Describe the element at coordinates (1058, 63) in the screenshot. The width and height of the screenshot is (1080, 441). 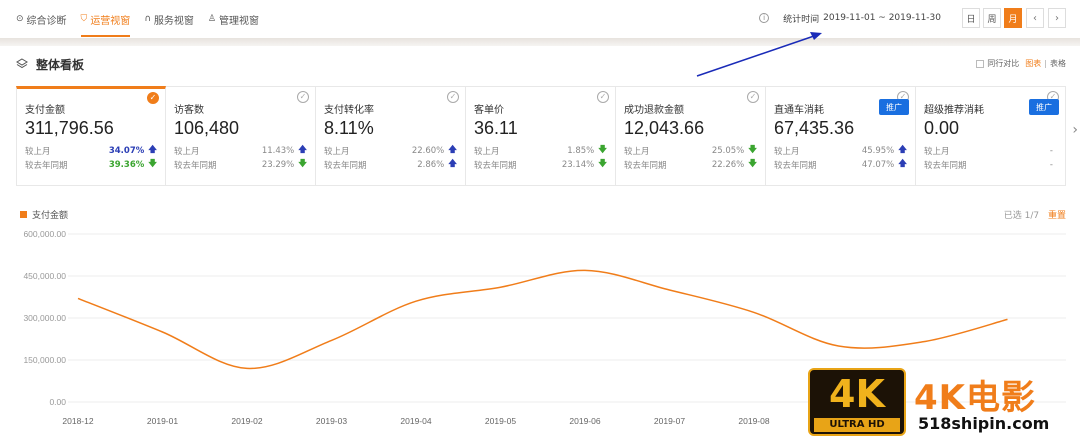
I see `view-table-link: 表格` at that location.